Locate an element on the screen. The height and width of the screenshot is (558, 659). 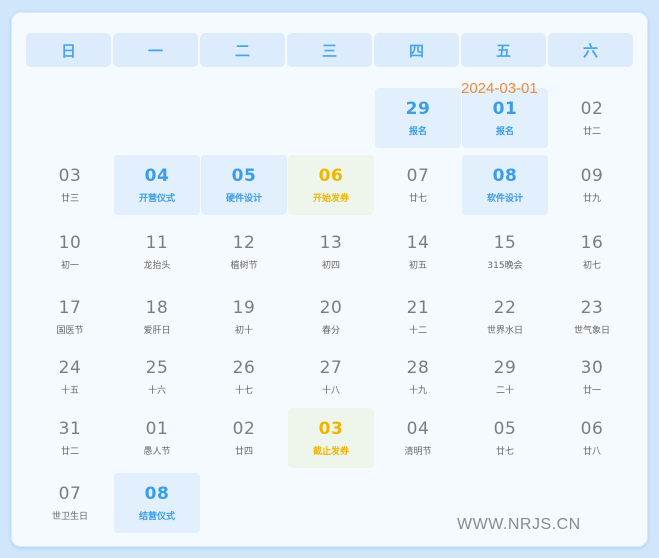
day-label: 初十 is located at coordinates (243, 331).